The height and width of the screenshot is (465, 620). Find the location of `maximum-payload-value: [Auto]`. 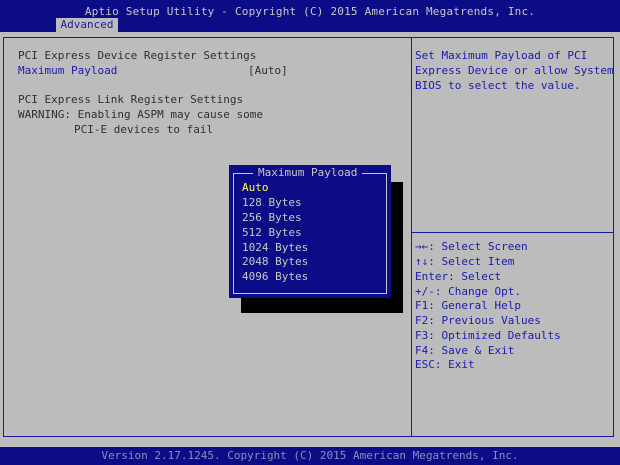

maximum-payload-value: [Auto] is located at coordinates (268, 70).